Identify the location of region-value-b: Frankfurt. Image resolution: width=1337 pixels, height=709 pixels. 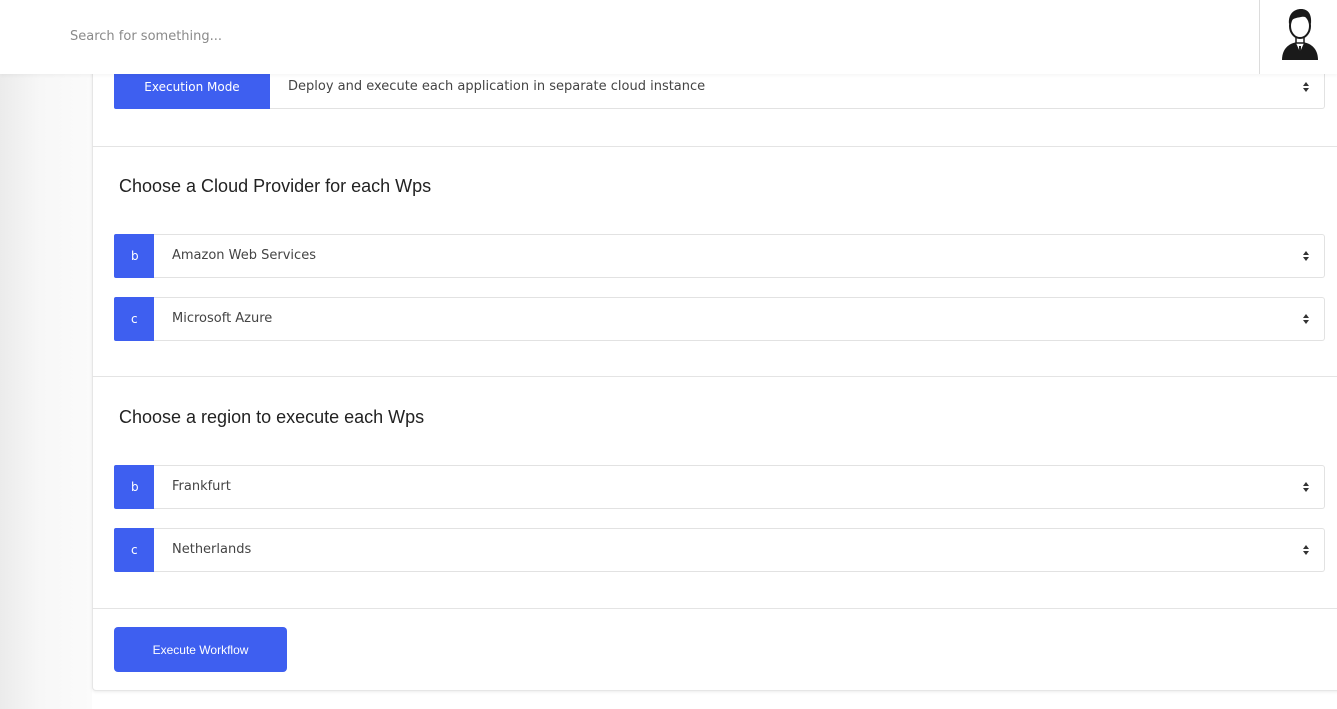
(201, 486).